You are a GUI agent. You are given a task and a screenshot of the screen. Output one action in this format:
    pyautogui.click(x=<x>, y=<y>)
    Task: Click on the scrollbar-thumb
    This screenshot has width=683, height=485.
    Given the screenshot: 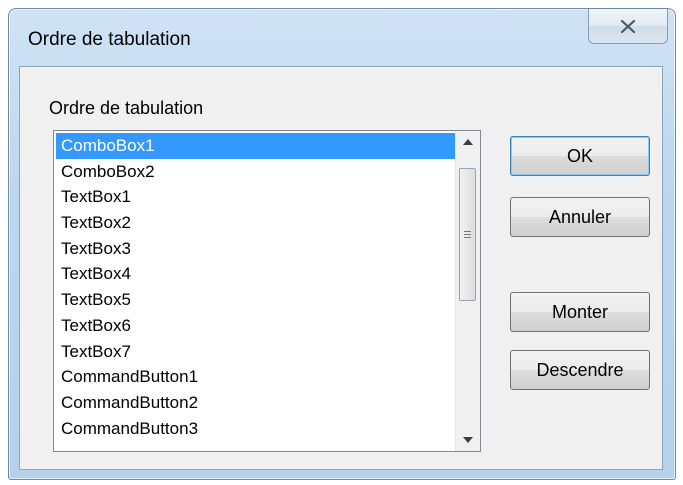 What is the action you would take?
    pyautogui.click(x=467, y=234)
    